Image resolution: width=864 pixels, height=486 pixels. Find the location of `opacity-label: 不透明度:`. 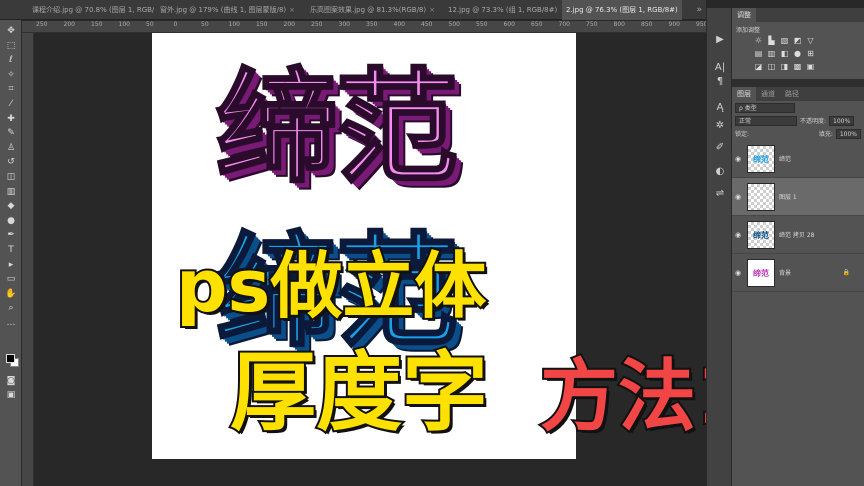

opacity-label: 不透明度: is located at coordinates (813, 121).